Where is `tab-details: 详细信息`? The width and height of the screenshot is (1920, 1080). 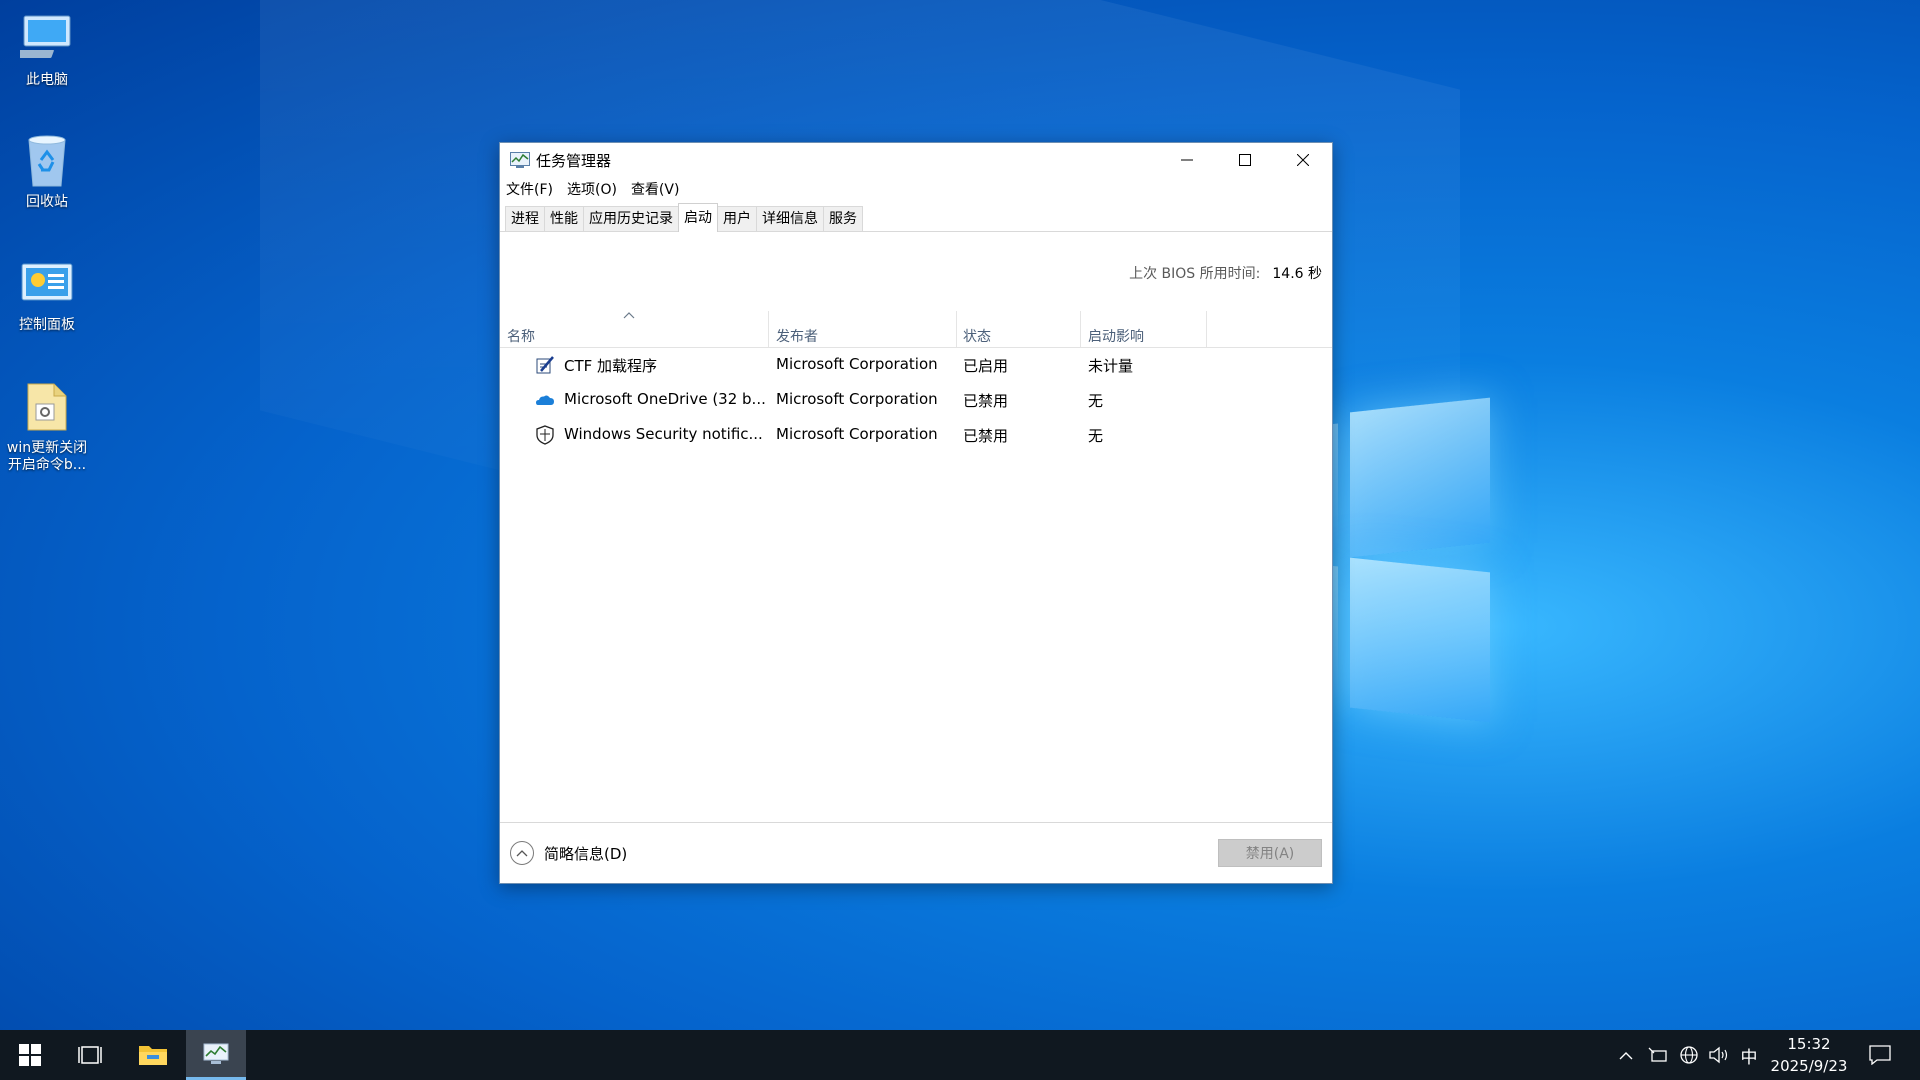 tab-details: 详细信息 is located at coordinates (790, 218).